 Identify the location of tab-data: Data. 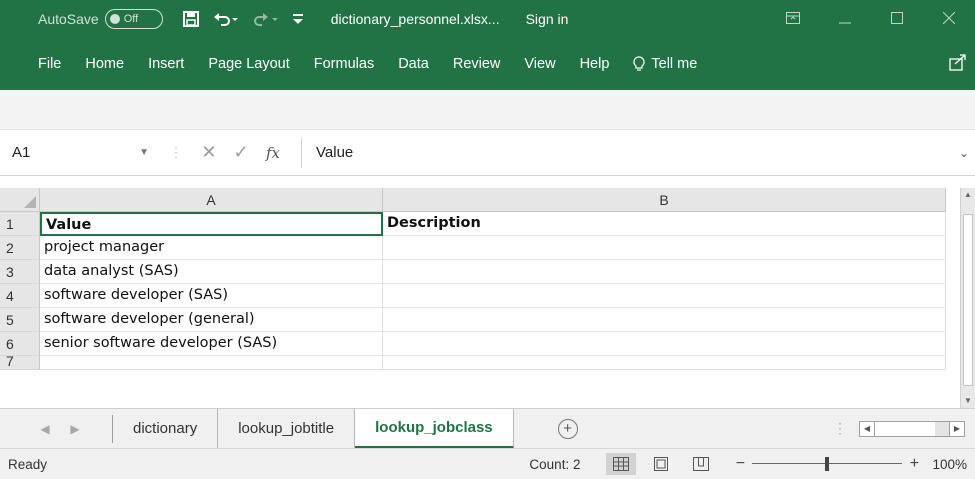
(413, 64).